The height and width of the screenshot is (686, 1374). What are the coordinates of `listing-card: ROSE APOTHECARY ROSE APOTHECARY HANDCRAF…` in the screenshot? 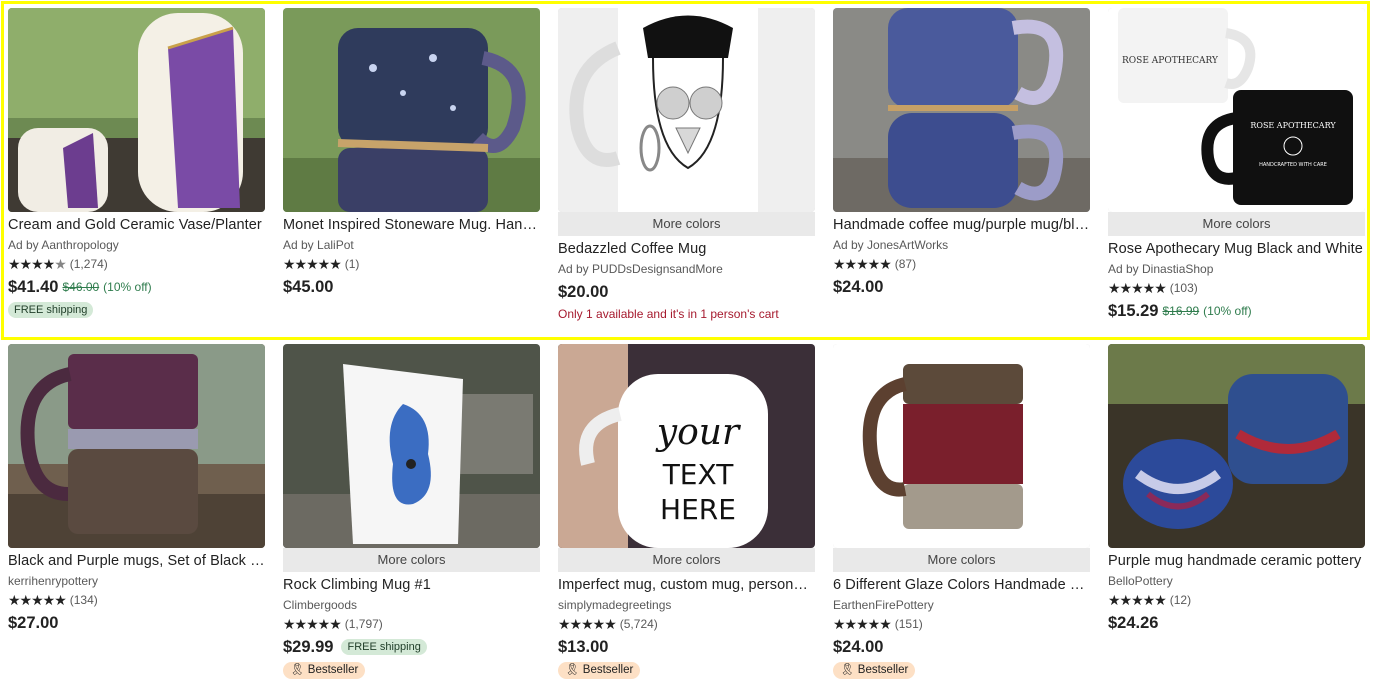 It's located at (1236, 165).